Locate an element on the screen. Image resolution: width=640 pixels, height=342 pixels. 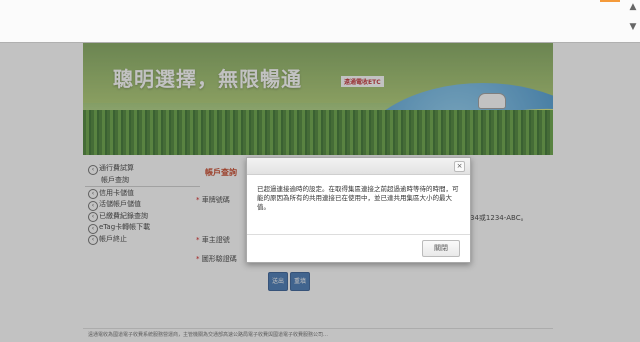
highlight-line is located at coordinates (610, 1).